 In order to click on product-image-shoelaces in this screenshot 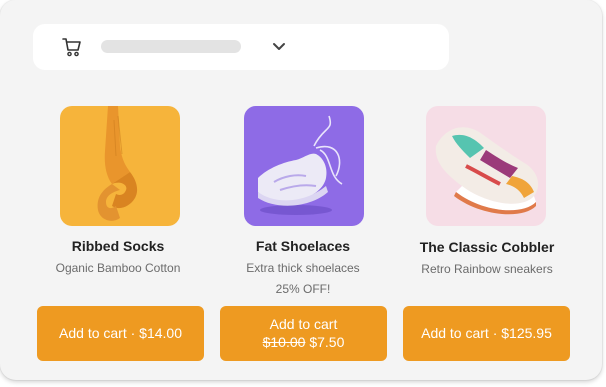, I will do `click(304, 166)`.